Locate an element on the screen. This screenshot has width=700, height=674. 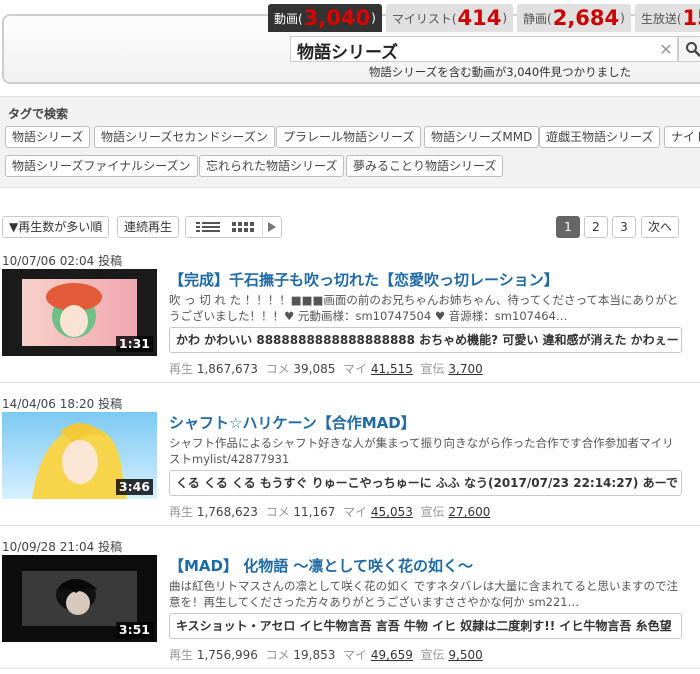
mylist-count-link: 41,515 is located at coordinates (392, 369).